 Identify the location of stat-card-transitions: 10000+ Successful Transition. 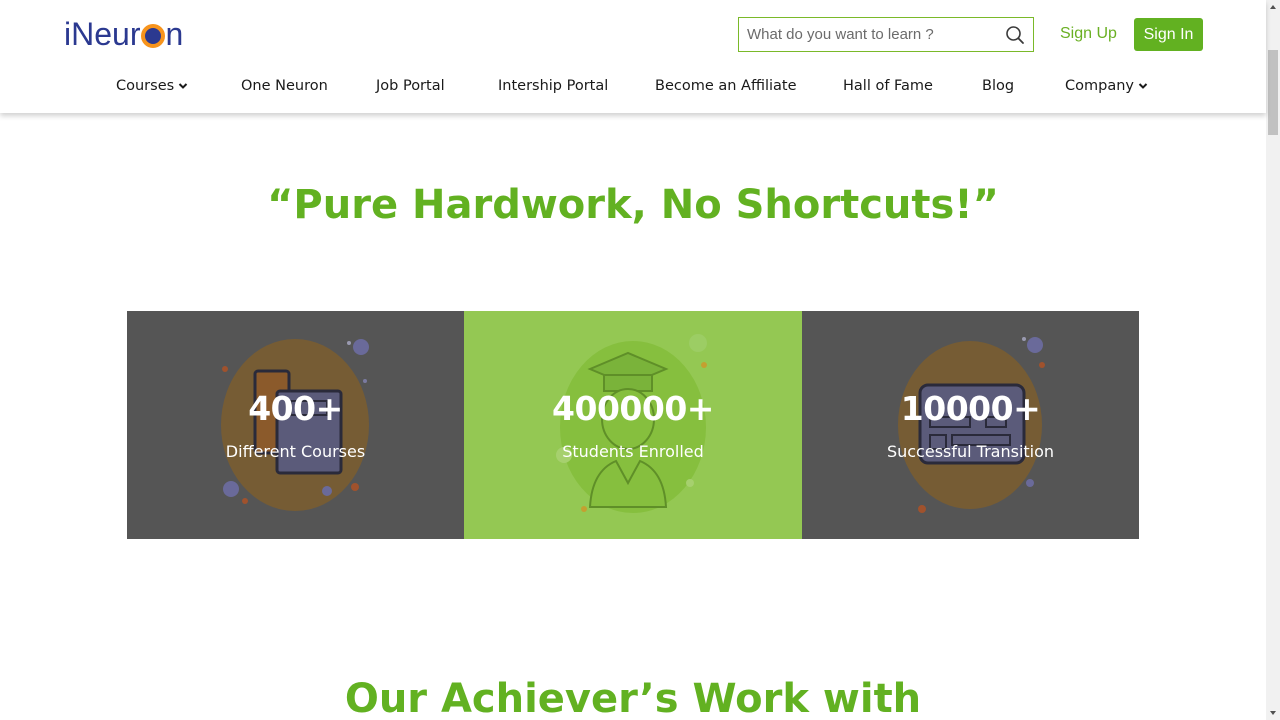
(970, 425).